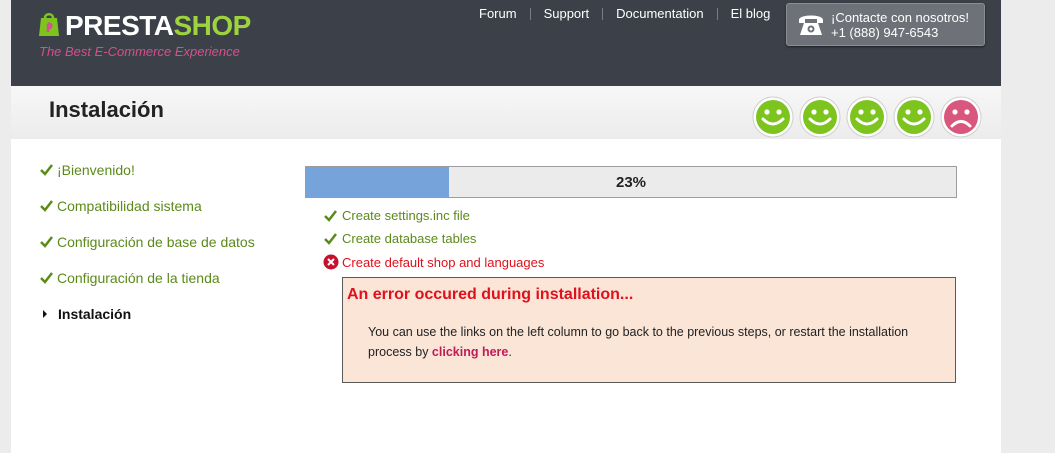 The width and height of the screenshot is (1055, 453). I want to click on task-label: Create default shop and languages, so click(443, 262).